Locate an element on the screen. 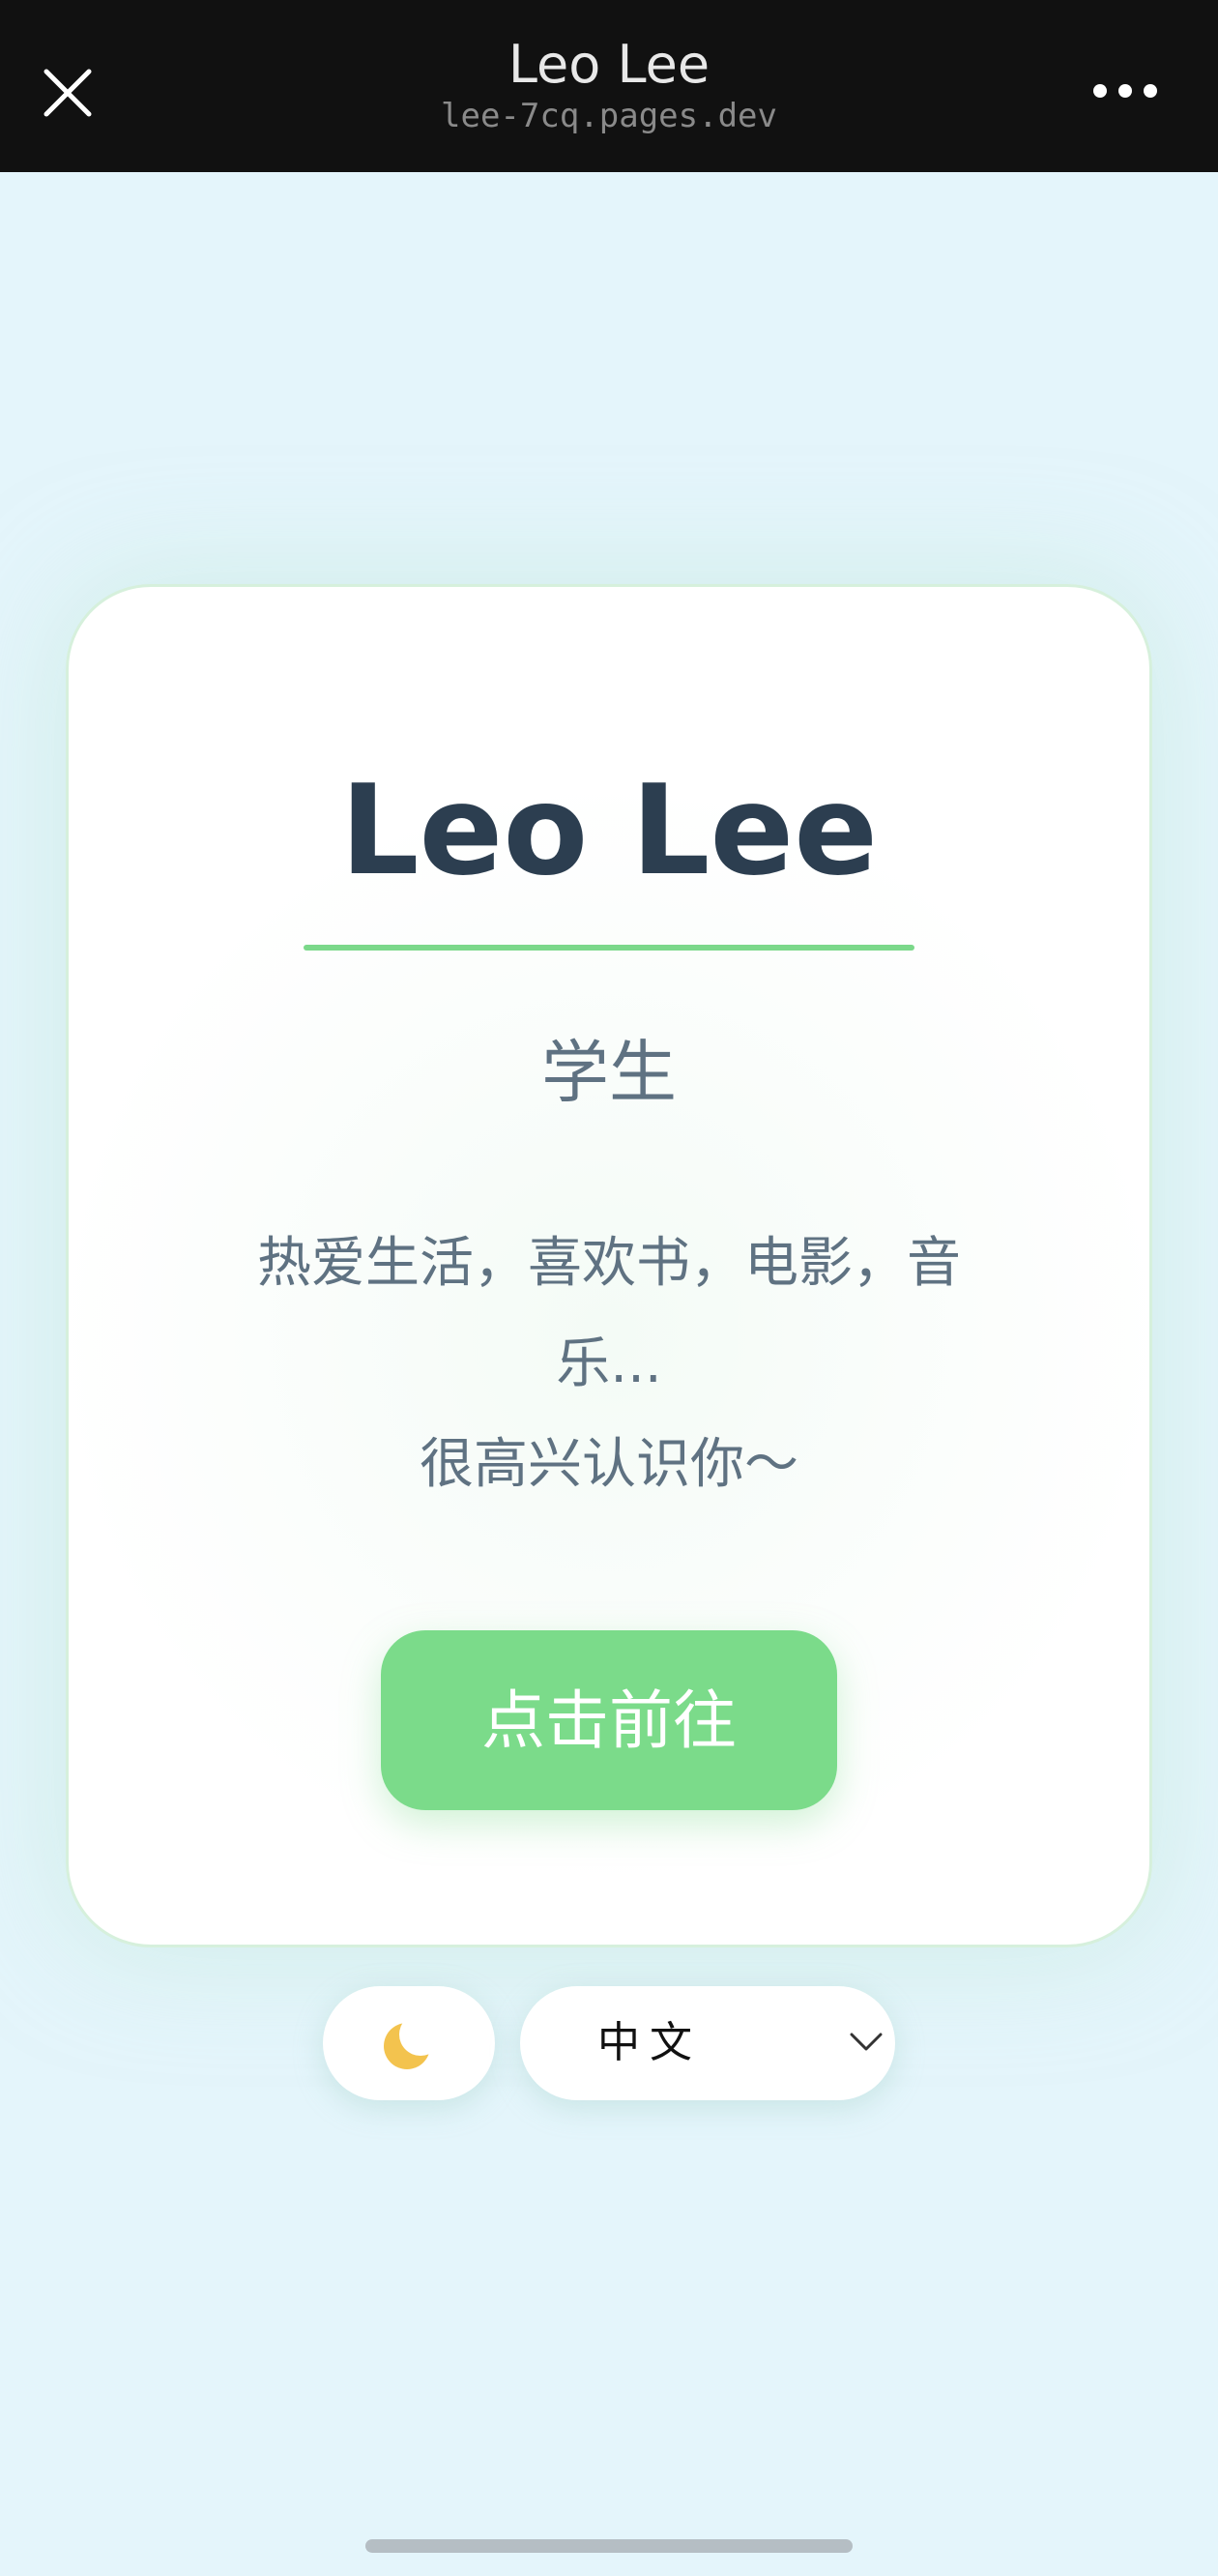 The width and height of the screenshot is (1218, 2576). window-title: Leo Lee is located at coordinates (609, 64).